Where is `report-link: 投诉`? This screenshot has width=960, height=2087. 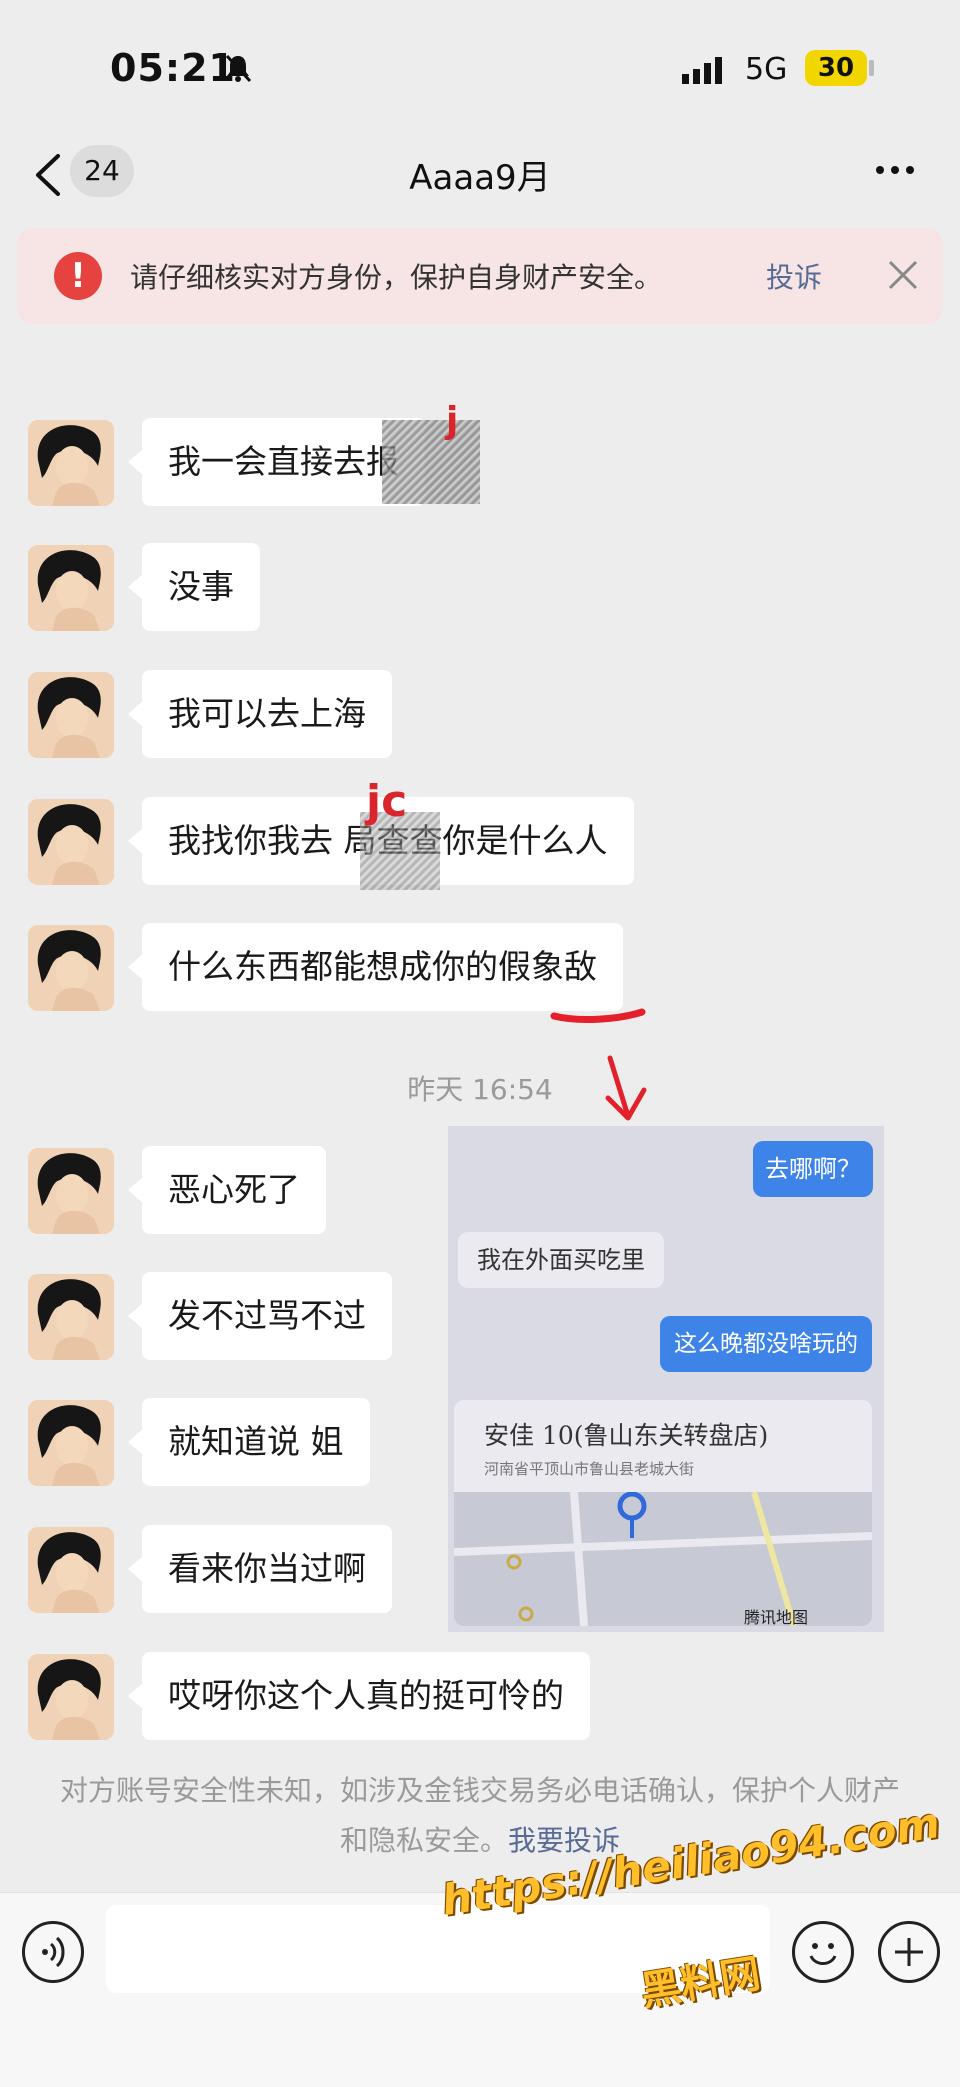 report-link: 投诉 is located at coordinates (794, 276).